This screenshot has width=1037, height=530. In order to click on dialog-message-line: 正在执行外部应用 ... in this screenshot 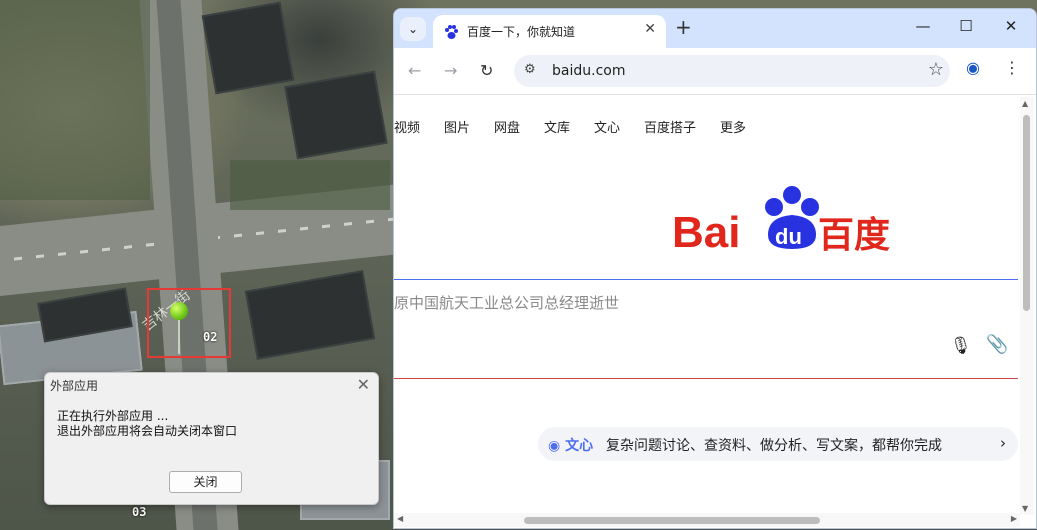, I will do `click(113, 416)`.